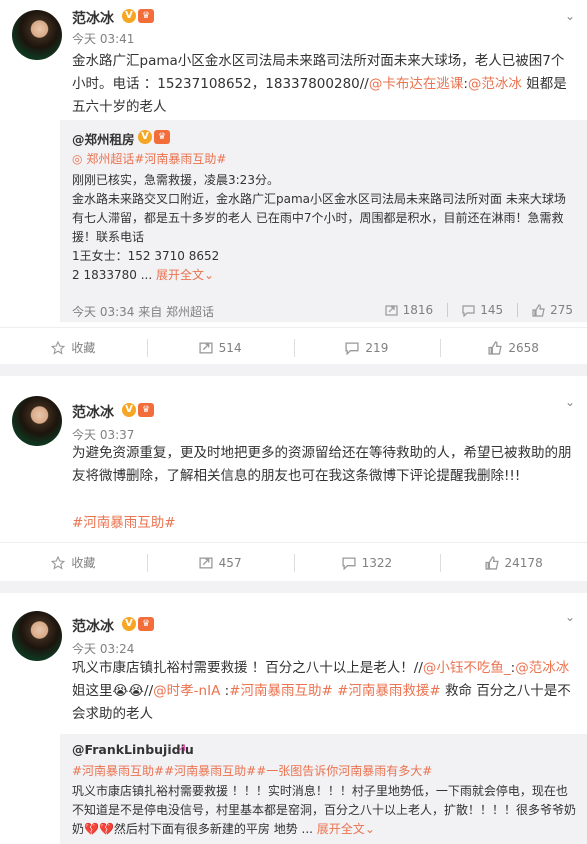  I want to click on repost-button: 514, so click(220, 347).